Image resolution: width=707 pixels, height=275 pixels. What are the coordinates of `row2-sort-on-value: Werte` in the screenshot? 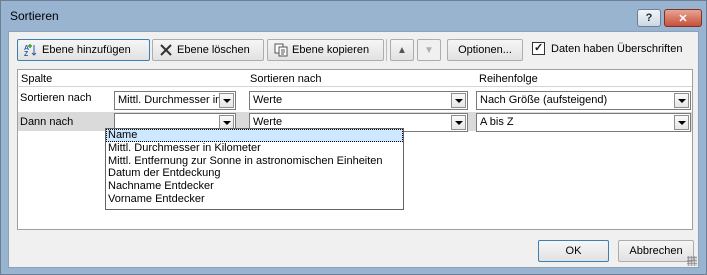 It's located at (268, 122).